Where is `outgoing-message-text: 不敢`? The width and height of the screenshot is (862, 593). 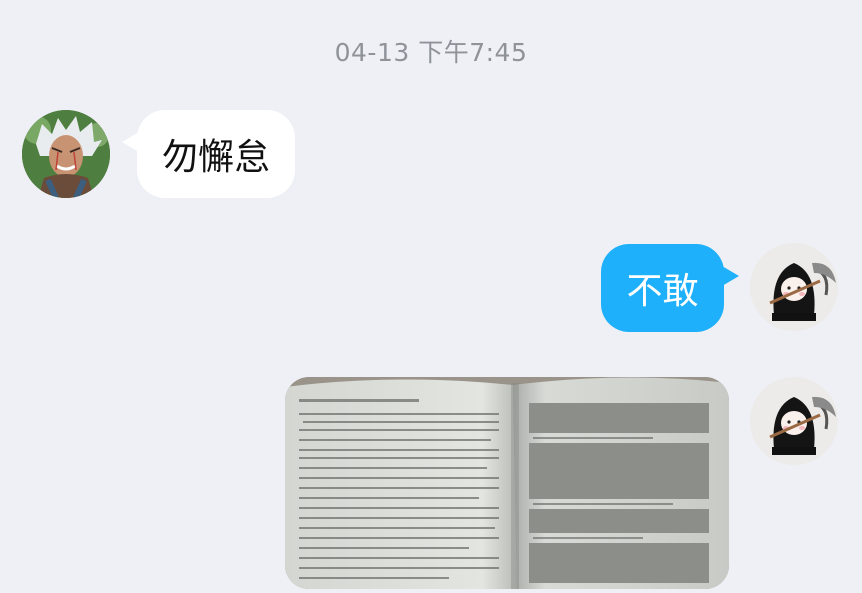
outgoing-message-text: 不敢 is located at coordinates (662, 291).